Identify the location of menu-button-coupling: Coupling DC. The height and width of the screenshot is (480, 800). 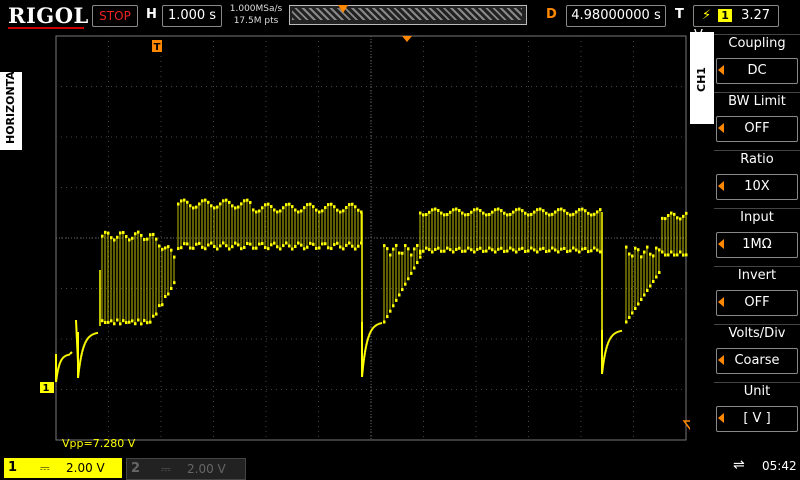
(757, 62).